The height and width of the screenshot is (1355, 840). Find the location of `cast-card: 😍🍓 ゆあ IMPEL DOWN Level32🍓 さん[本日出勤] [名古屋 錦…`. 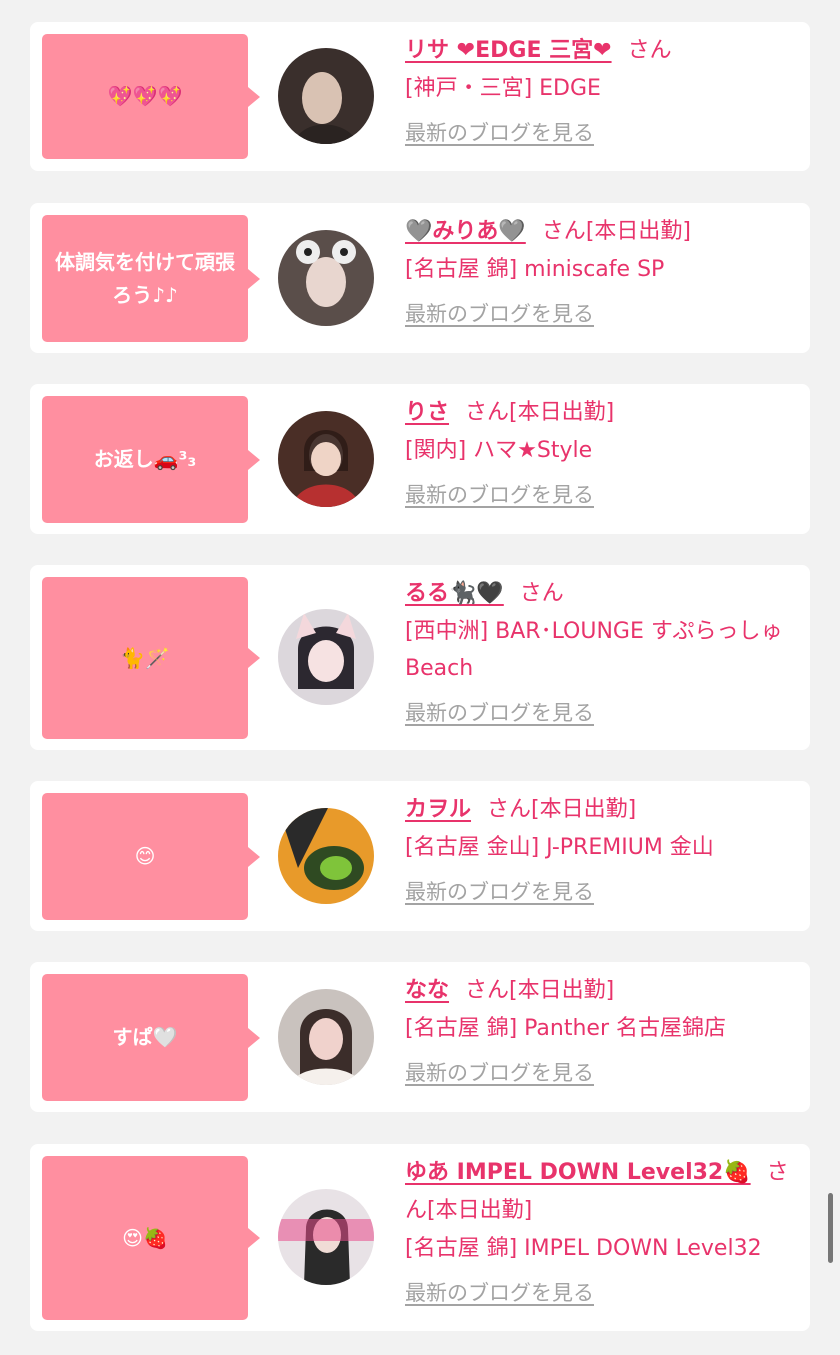

cast-card: 😍🍓 ゆあ IMPEL DOWN Level32🍓 さん[本日出勤] [名古屋 錦… is located at coordinates (420, 1237).